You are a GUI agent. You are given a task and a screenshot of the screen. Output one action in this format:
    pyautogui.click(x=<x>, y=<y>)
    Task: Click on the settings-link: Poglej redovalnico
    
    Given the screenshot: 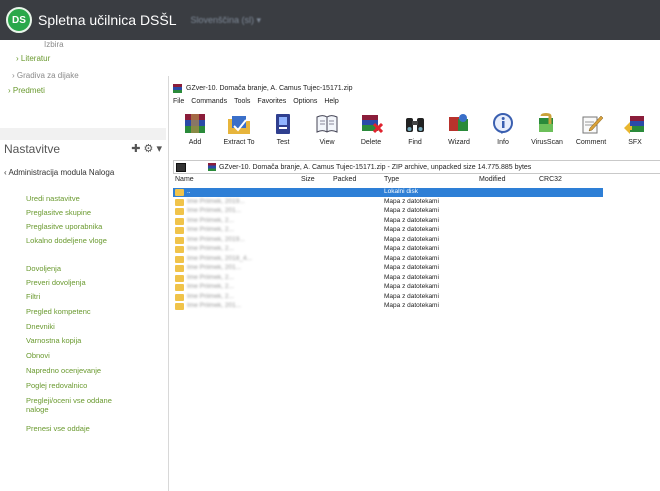 What is the action you would take?
    pyautogui.click(x=56, y=385)
    